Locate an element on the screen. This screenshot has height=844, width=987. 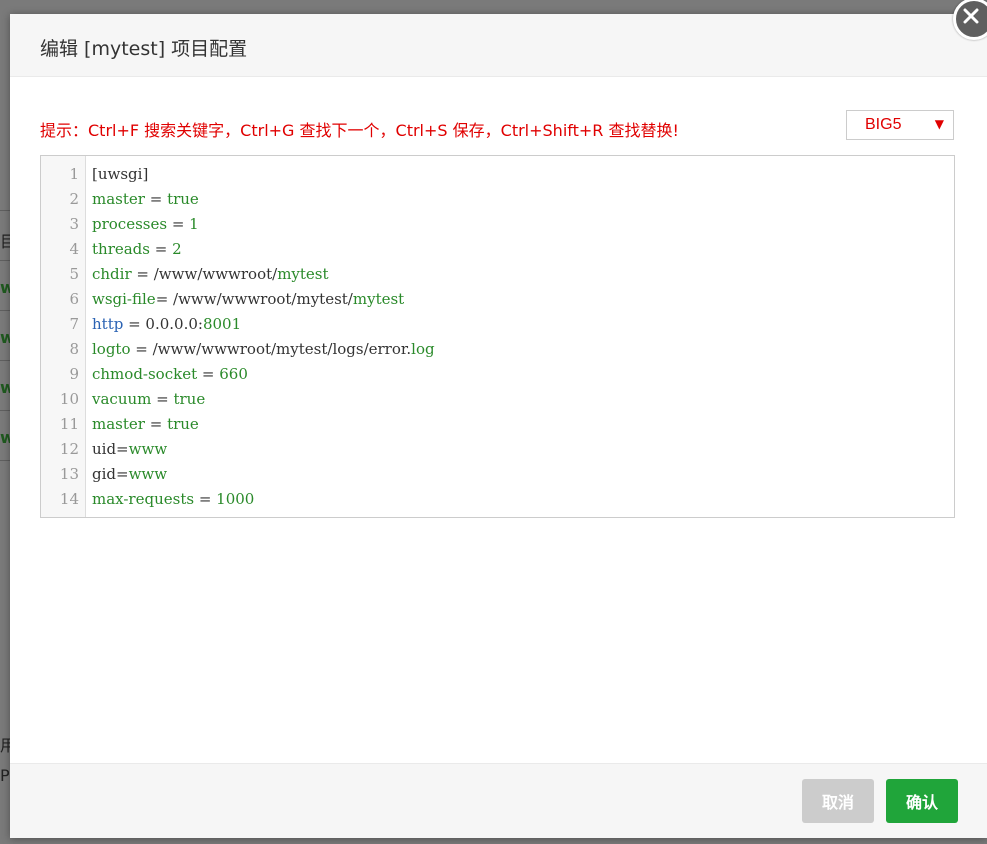
line-number: 1 is located at coordinates (74, 174).